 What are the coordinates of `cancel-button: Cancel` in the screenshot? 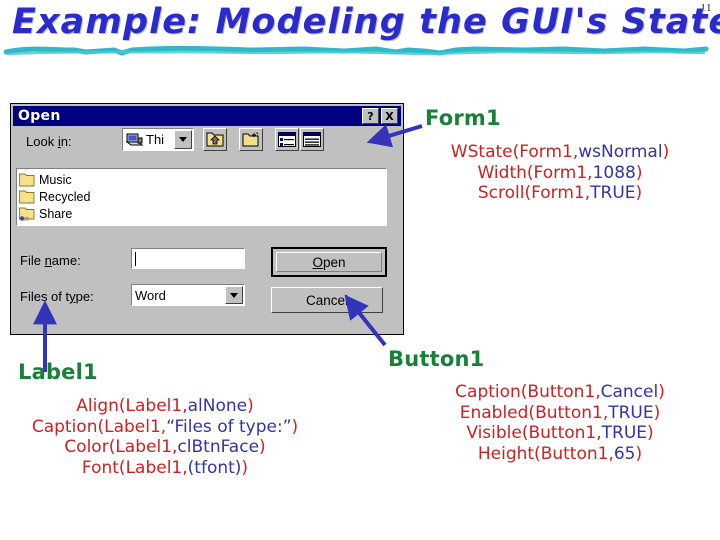 It's located at (327, 300).